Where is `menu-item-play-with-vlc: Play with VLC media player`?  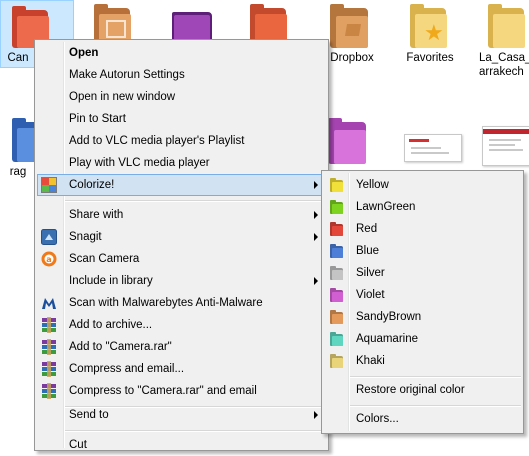 menu-item-play-with-vlc: Play with VLC media player is located at coordinates (181, 163).